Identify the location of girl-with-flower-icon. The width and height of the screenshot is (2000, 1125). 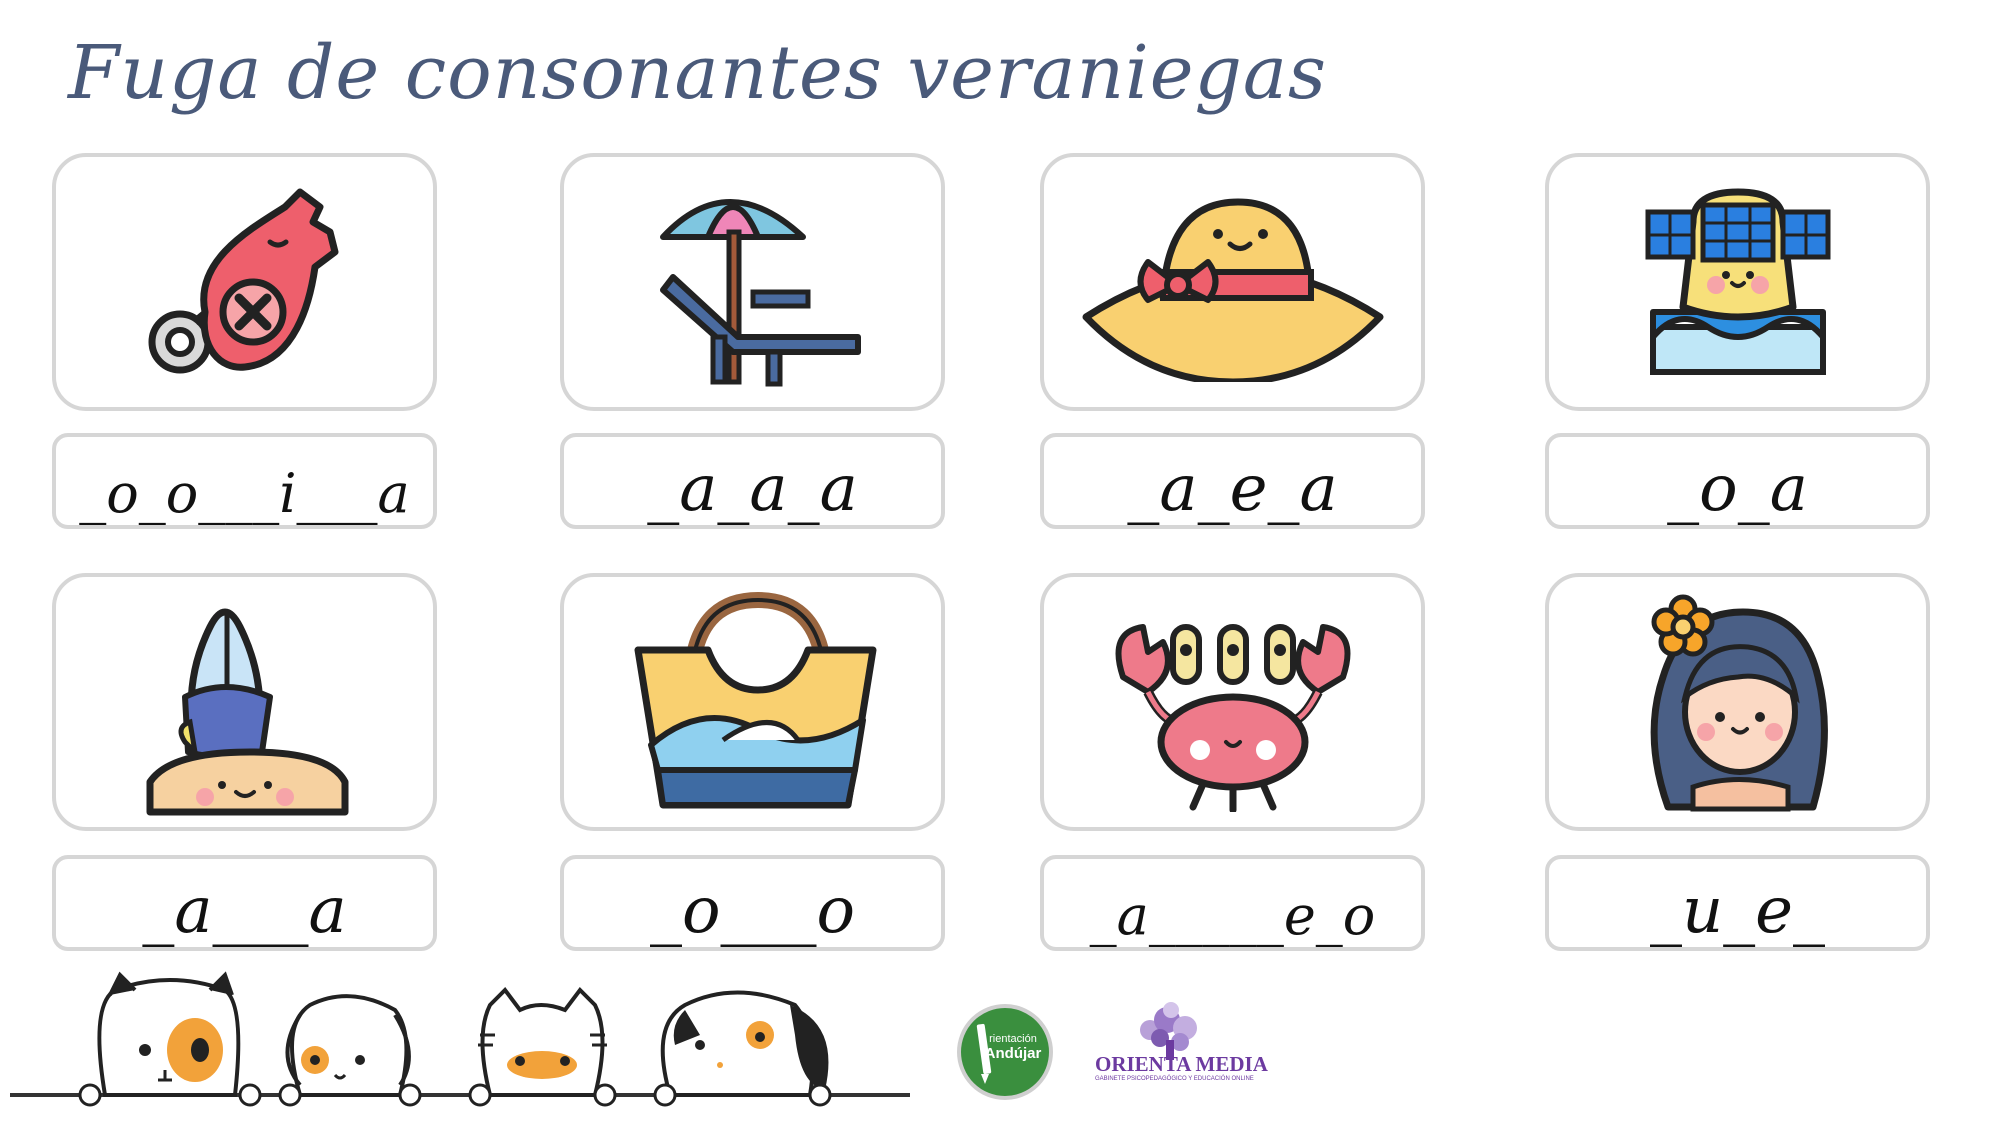
(1739, 703).